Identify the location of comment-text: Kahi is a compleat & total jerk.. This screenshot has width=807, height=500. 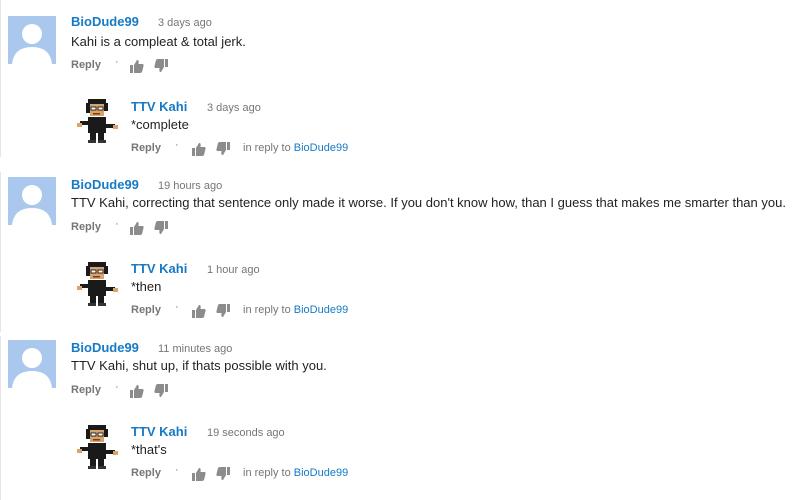
(158, 41).